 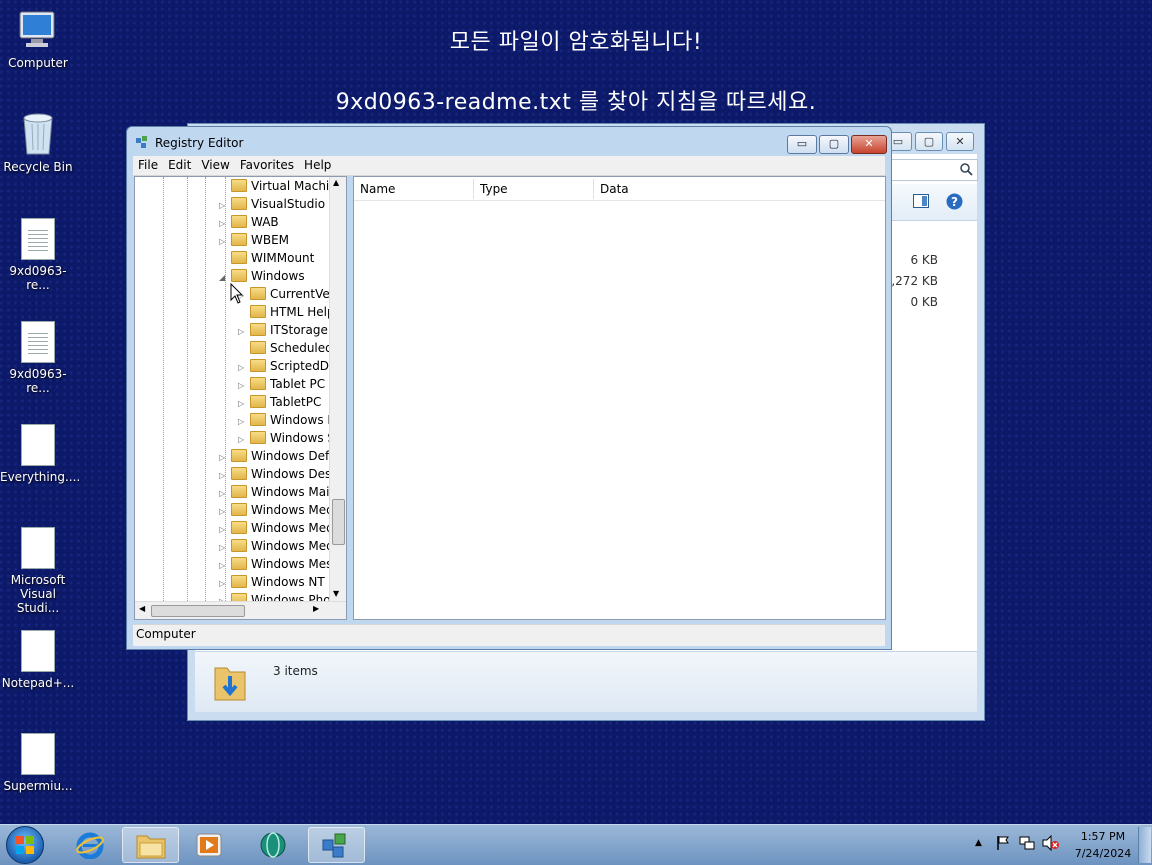 I want to click on taskbar-internet-explorer, so click(x=90, y=845).